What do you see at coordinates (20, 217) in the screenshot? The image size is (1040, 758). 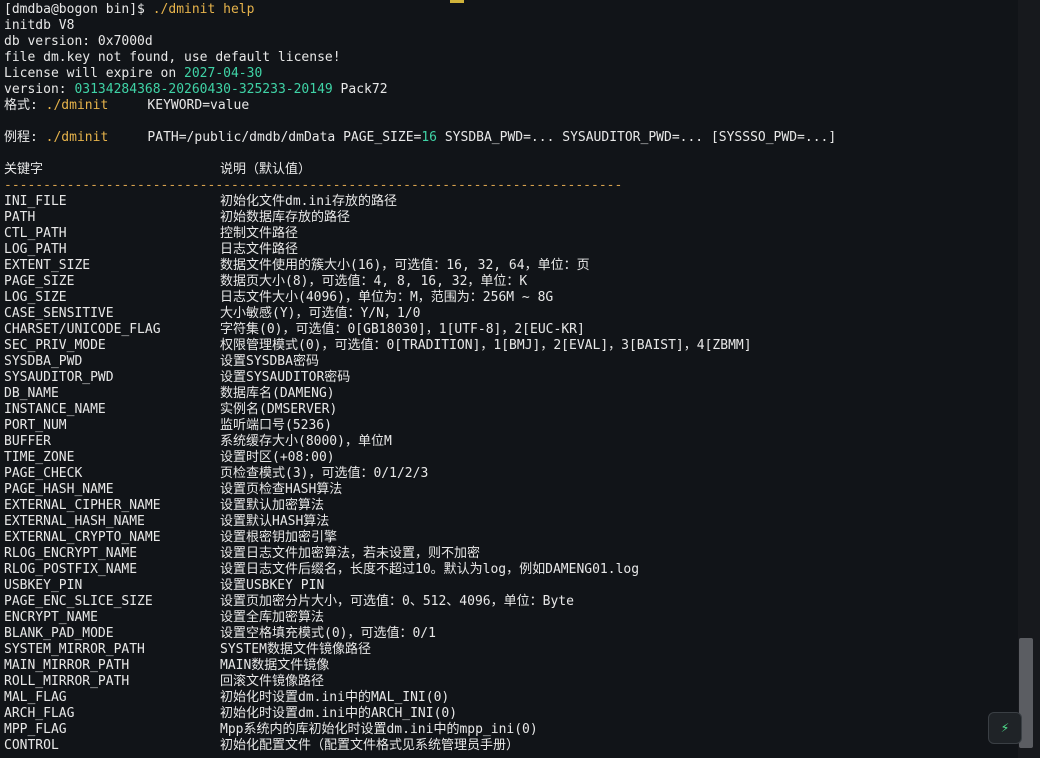 I see `keyword-name: PATH` at bounding box center [20, 217].